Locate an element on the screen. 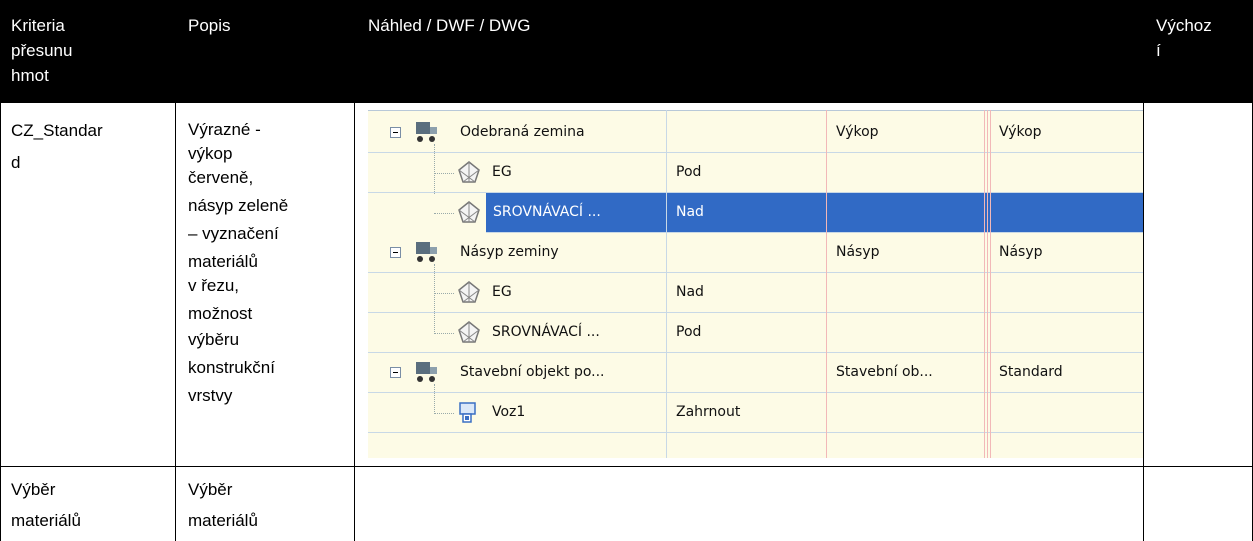  header-criteria-line: Kriteria is located at coordinates (38, 25).